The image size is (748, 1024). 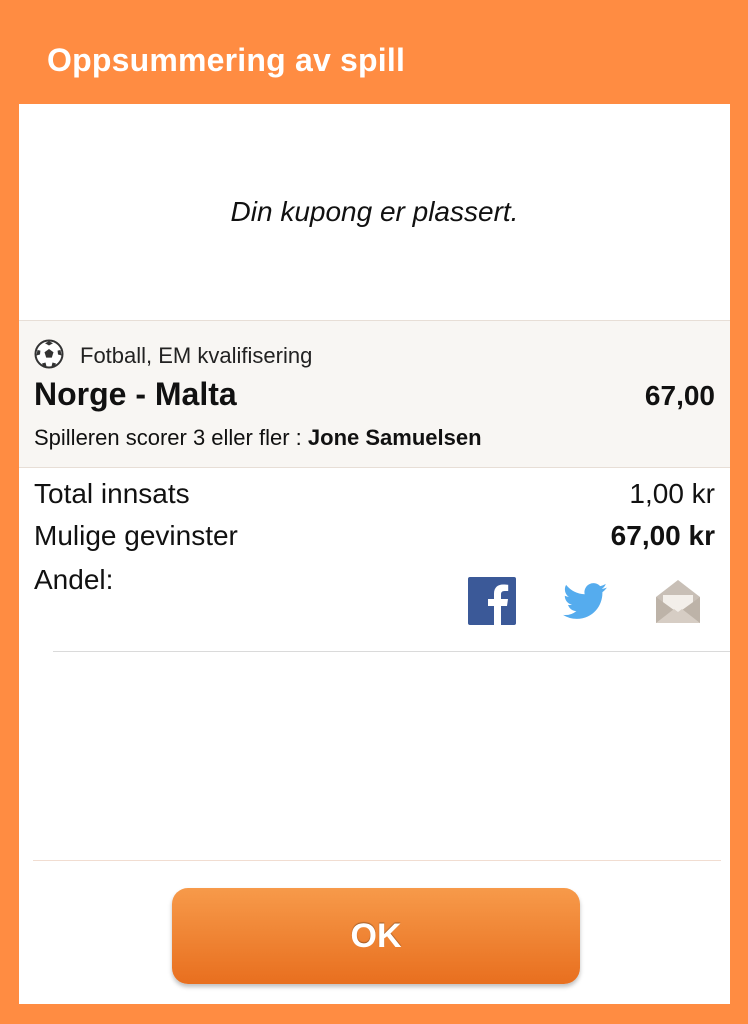 I want to click on odds-value: 67,00, so click(x=679, y=395).